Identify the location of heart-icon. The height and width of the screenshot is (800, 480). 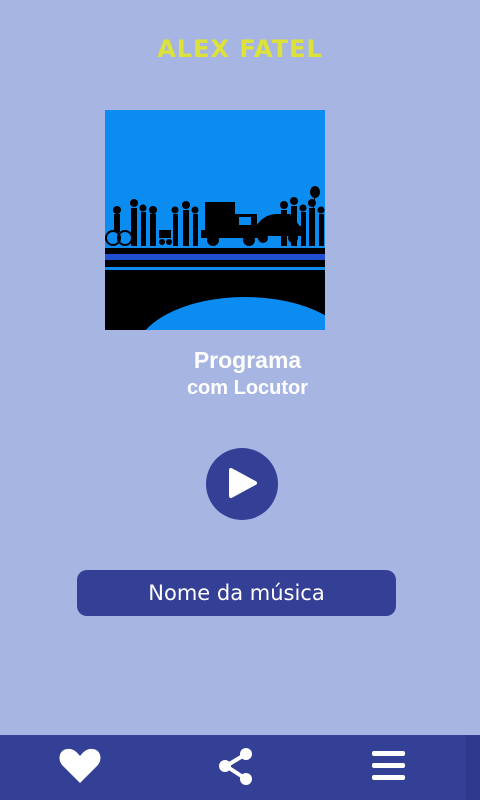
(80, 765).